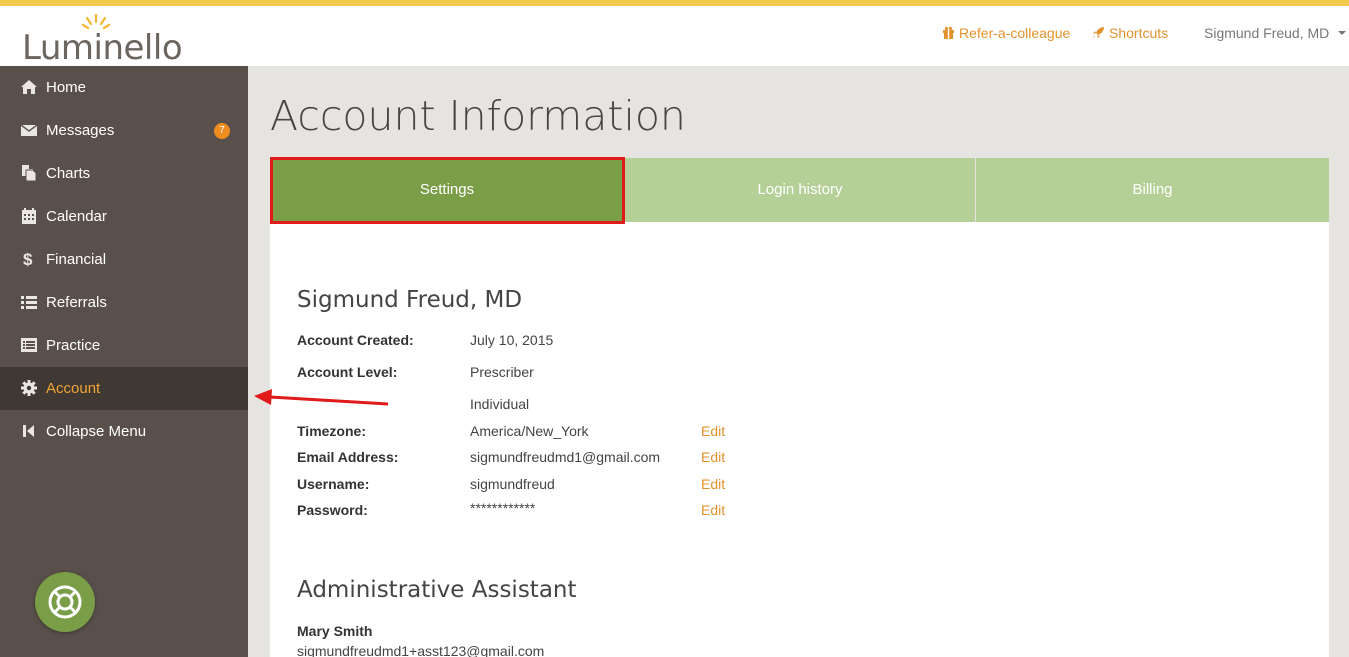 The width and height of the screenshot is (1349, 657). What do you see at coordinates (437, 590) in the screenshot?
I see `assistant-section-title: Administrative Assistant` at bounding box center [437, 590].